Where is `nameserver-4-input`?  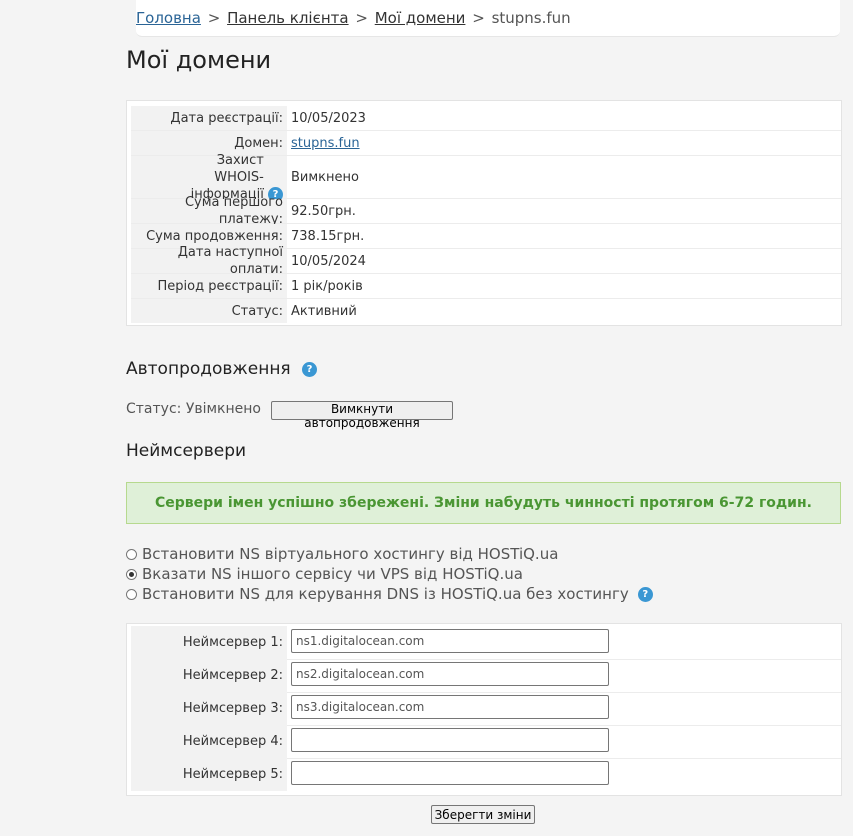 nameserver-4-input is located at coordinates (450, 740).